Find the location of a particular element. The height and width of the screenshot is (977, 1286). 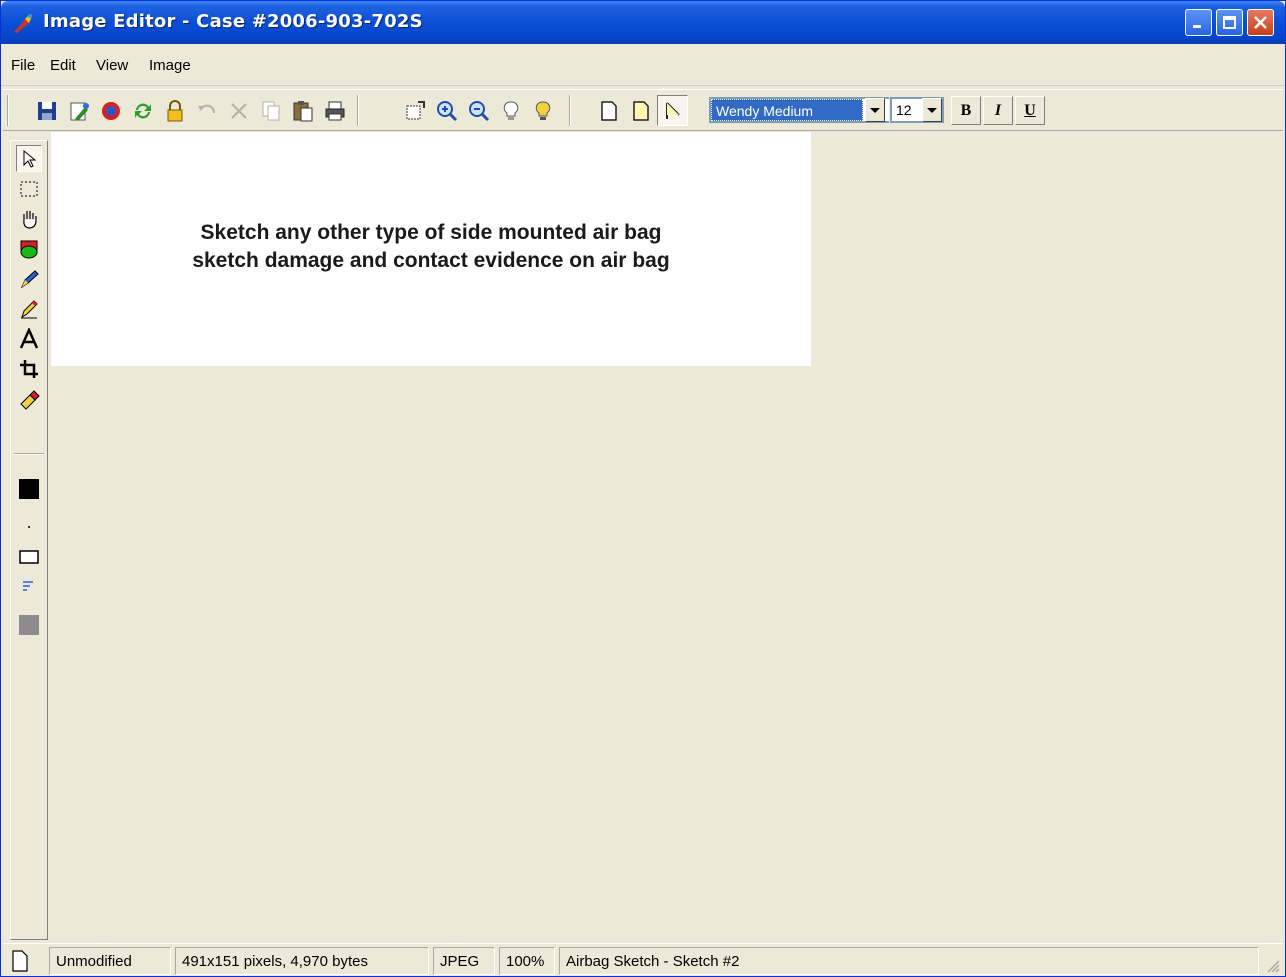

app-icon is located at coordinates (23, 23).